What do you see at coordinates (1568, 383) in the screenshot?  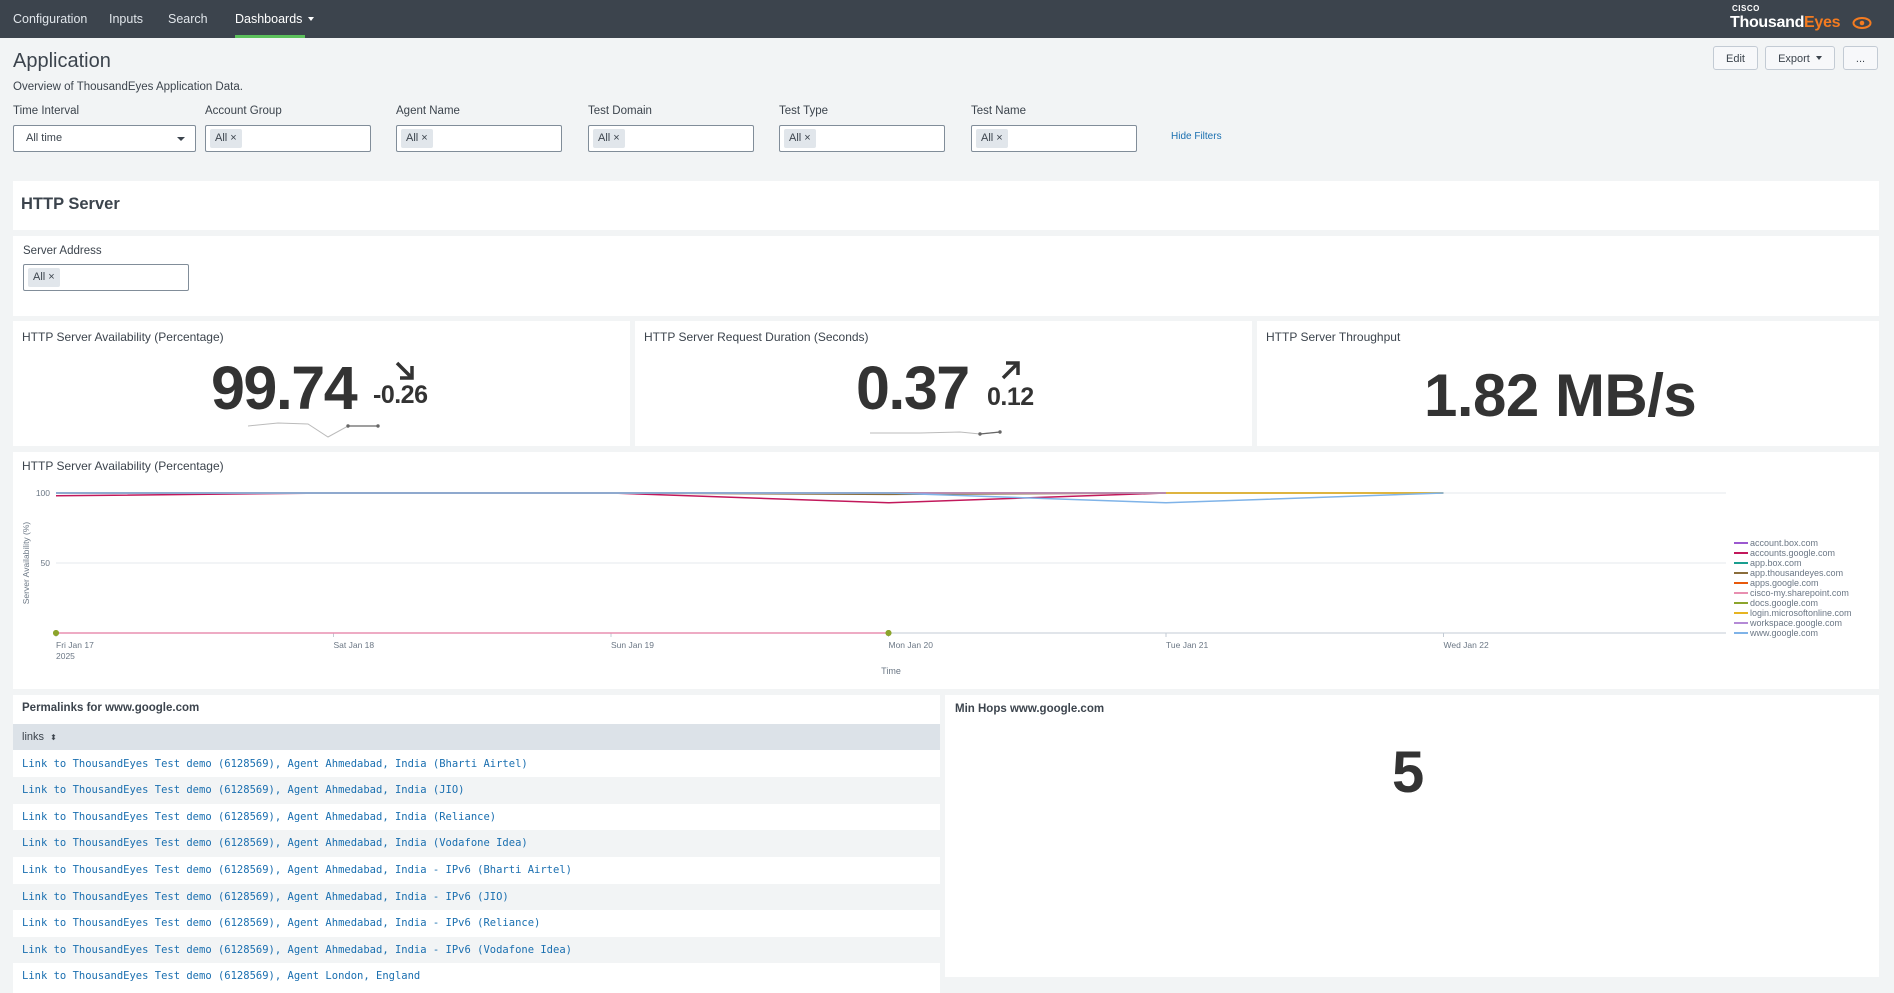 I see `kpi-throughput-panel: HTTP Server Throughput 1.82 MB/s` at bounding box center [1568, 383].